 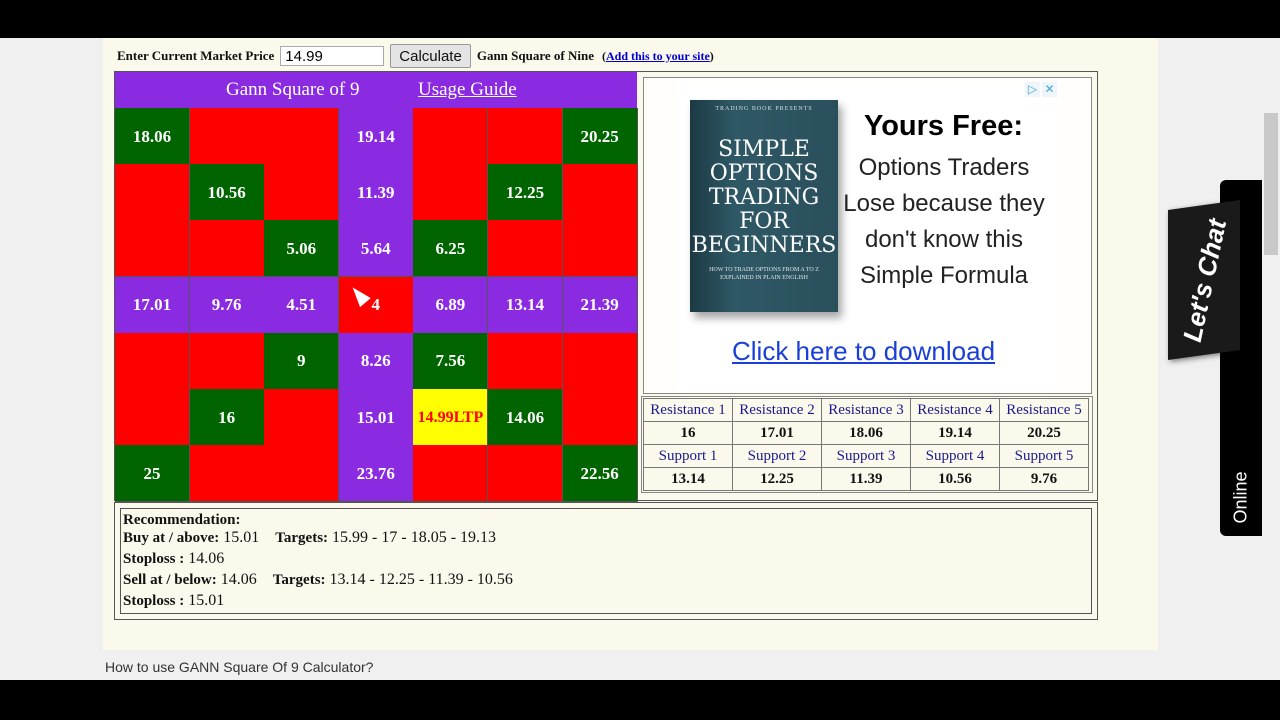 I want to click on ltp-price: 14.99, so click(x=435, y=417).